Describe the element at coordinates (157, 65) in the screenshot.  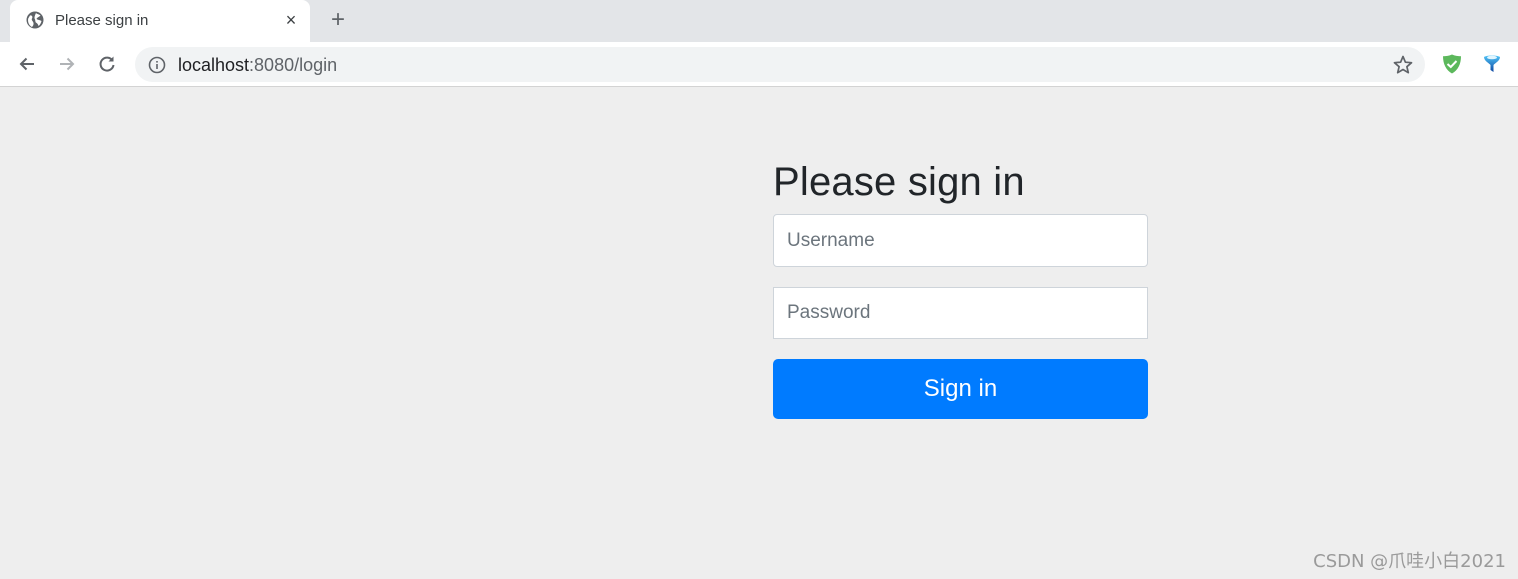
I see `info-icon` at that location.